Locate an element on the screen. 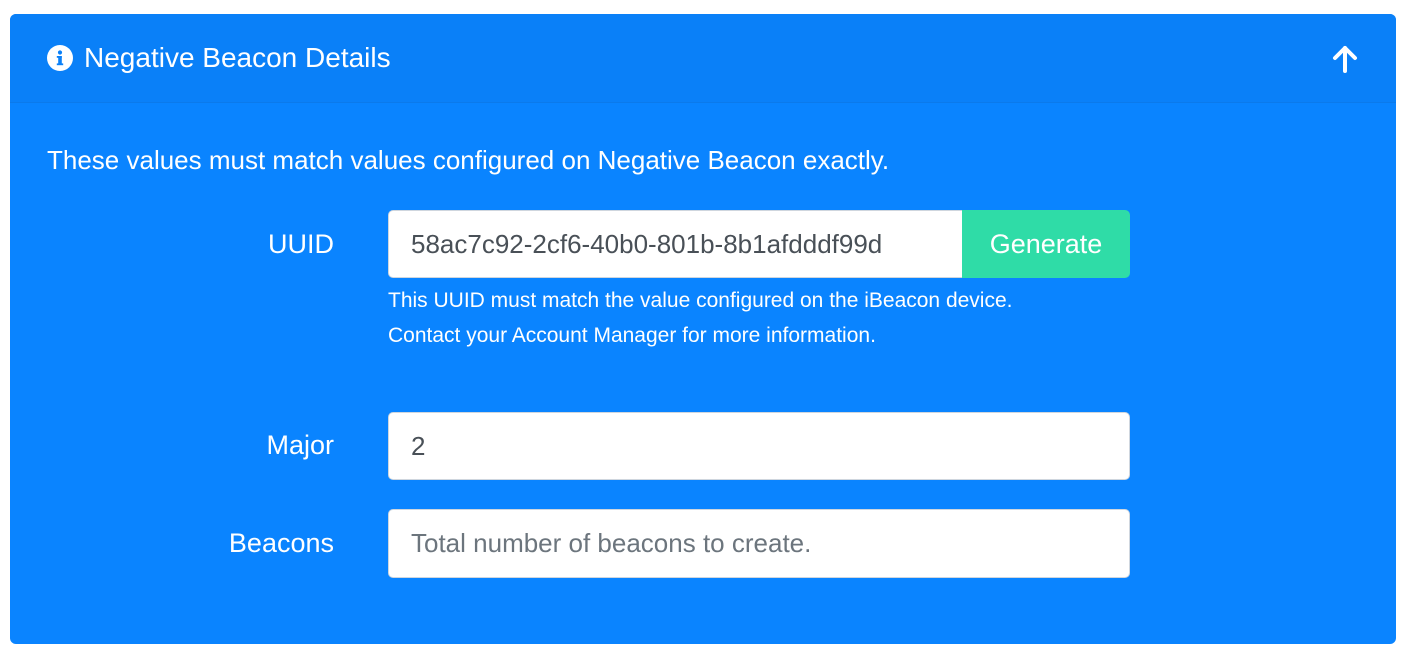 The width and height of the screenshot is (1412, 658). beacons-label: Beacons is located at coordinates (281, 543).